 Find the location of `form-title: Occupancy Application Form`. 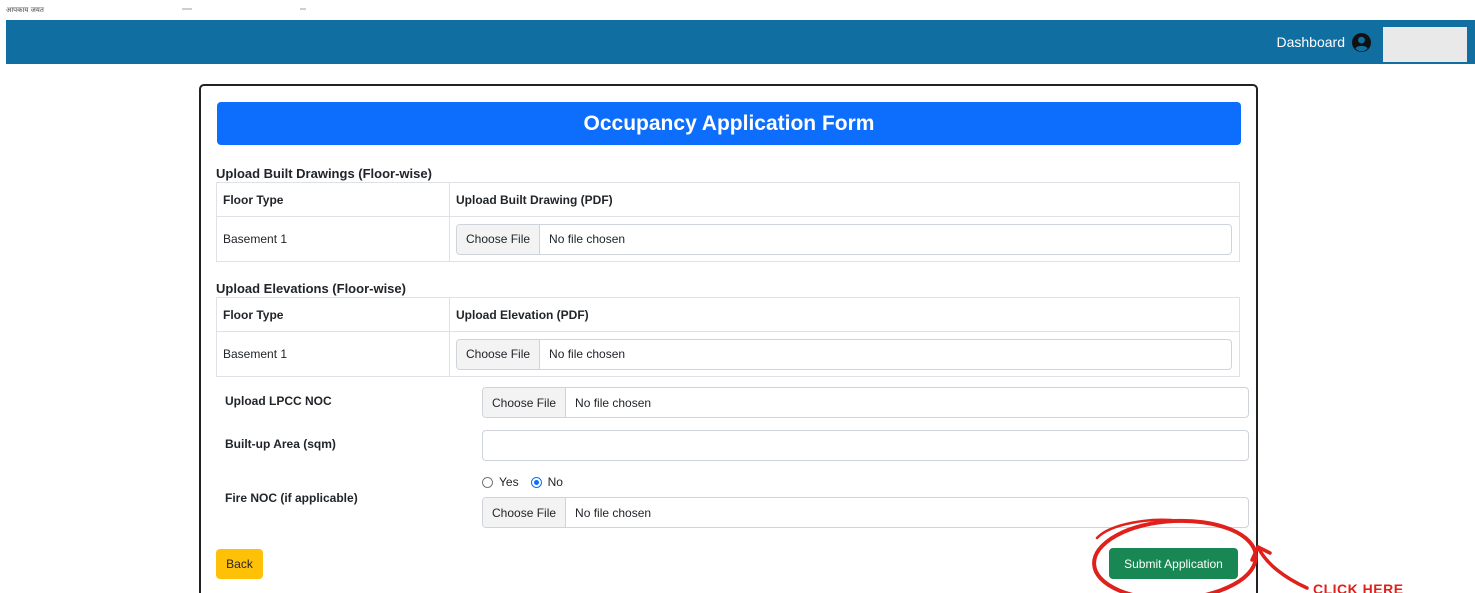

form-title: Occupancy Application Form is located at coordinates (729, 123).